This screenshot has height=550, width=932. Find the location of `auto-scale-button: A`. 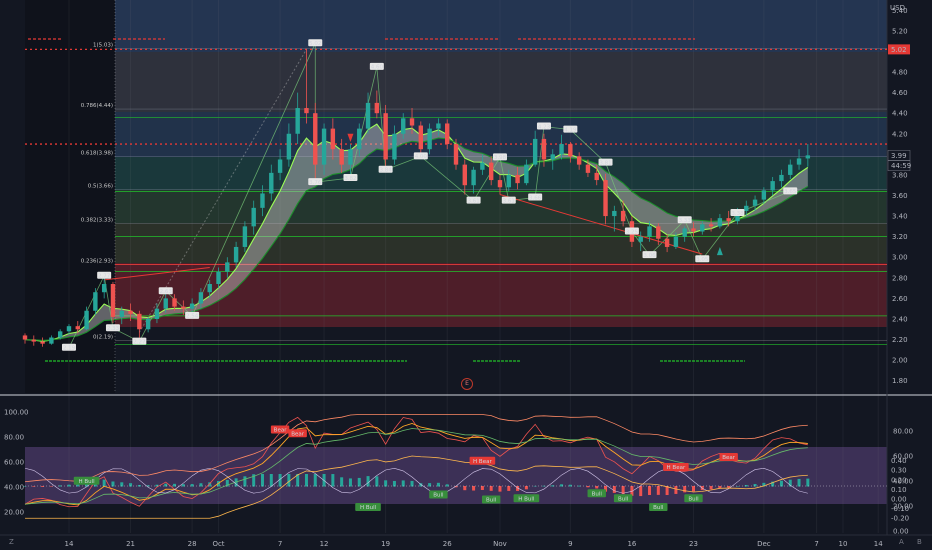

auto-scale-button: A is located at coordinates (901, 542).